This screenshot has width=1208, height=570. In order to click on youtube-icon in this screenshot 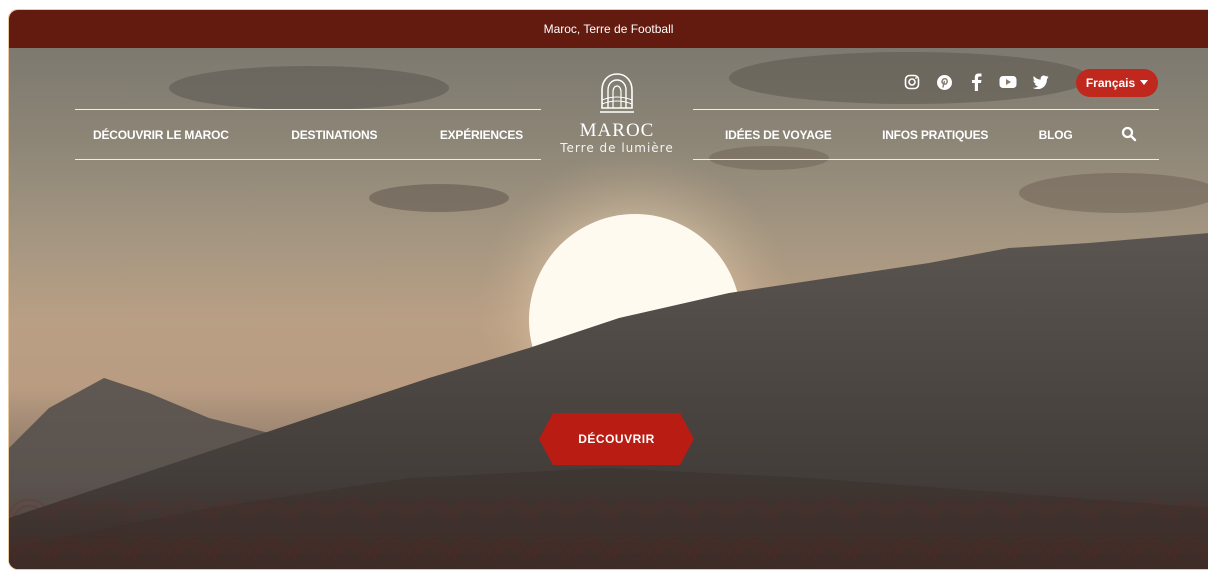, I will do `click(1008, 82)`.